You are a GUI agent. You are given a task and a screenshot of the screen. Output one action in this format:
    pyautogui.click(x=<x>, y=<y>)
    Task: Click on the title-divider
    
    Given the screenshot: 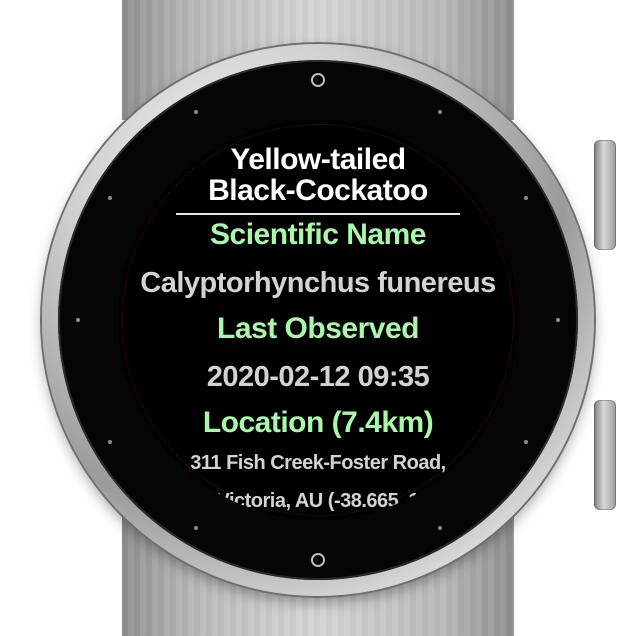 What is the action you would take?
    pyautogui.click(x=318, y=214)
    